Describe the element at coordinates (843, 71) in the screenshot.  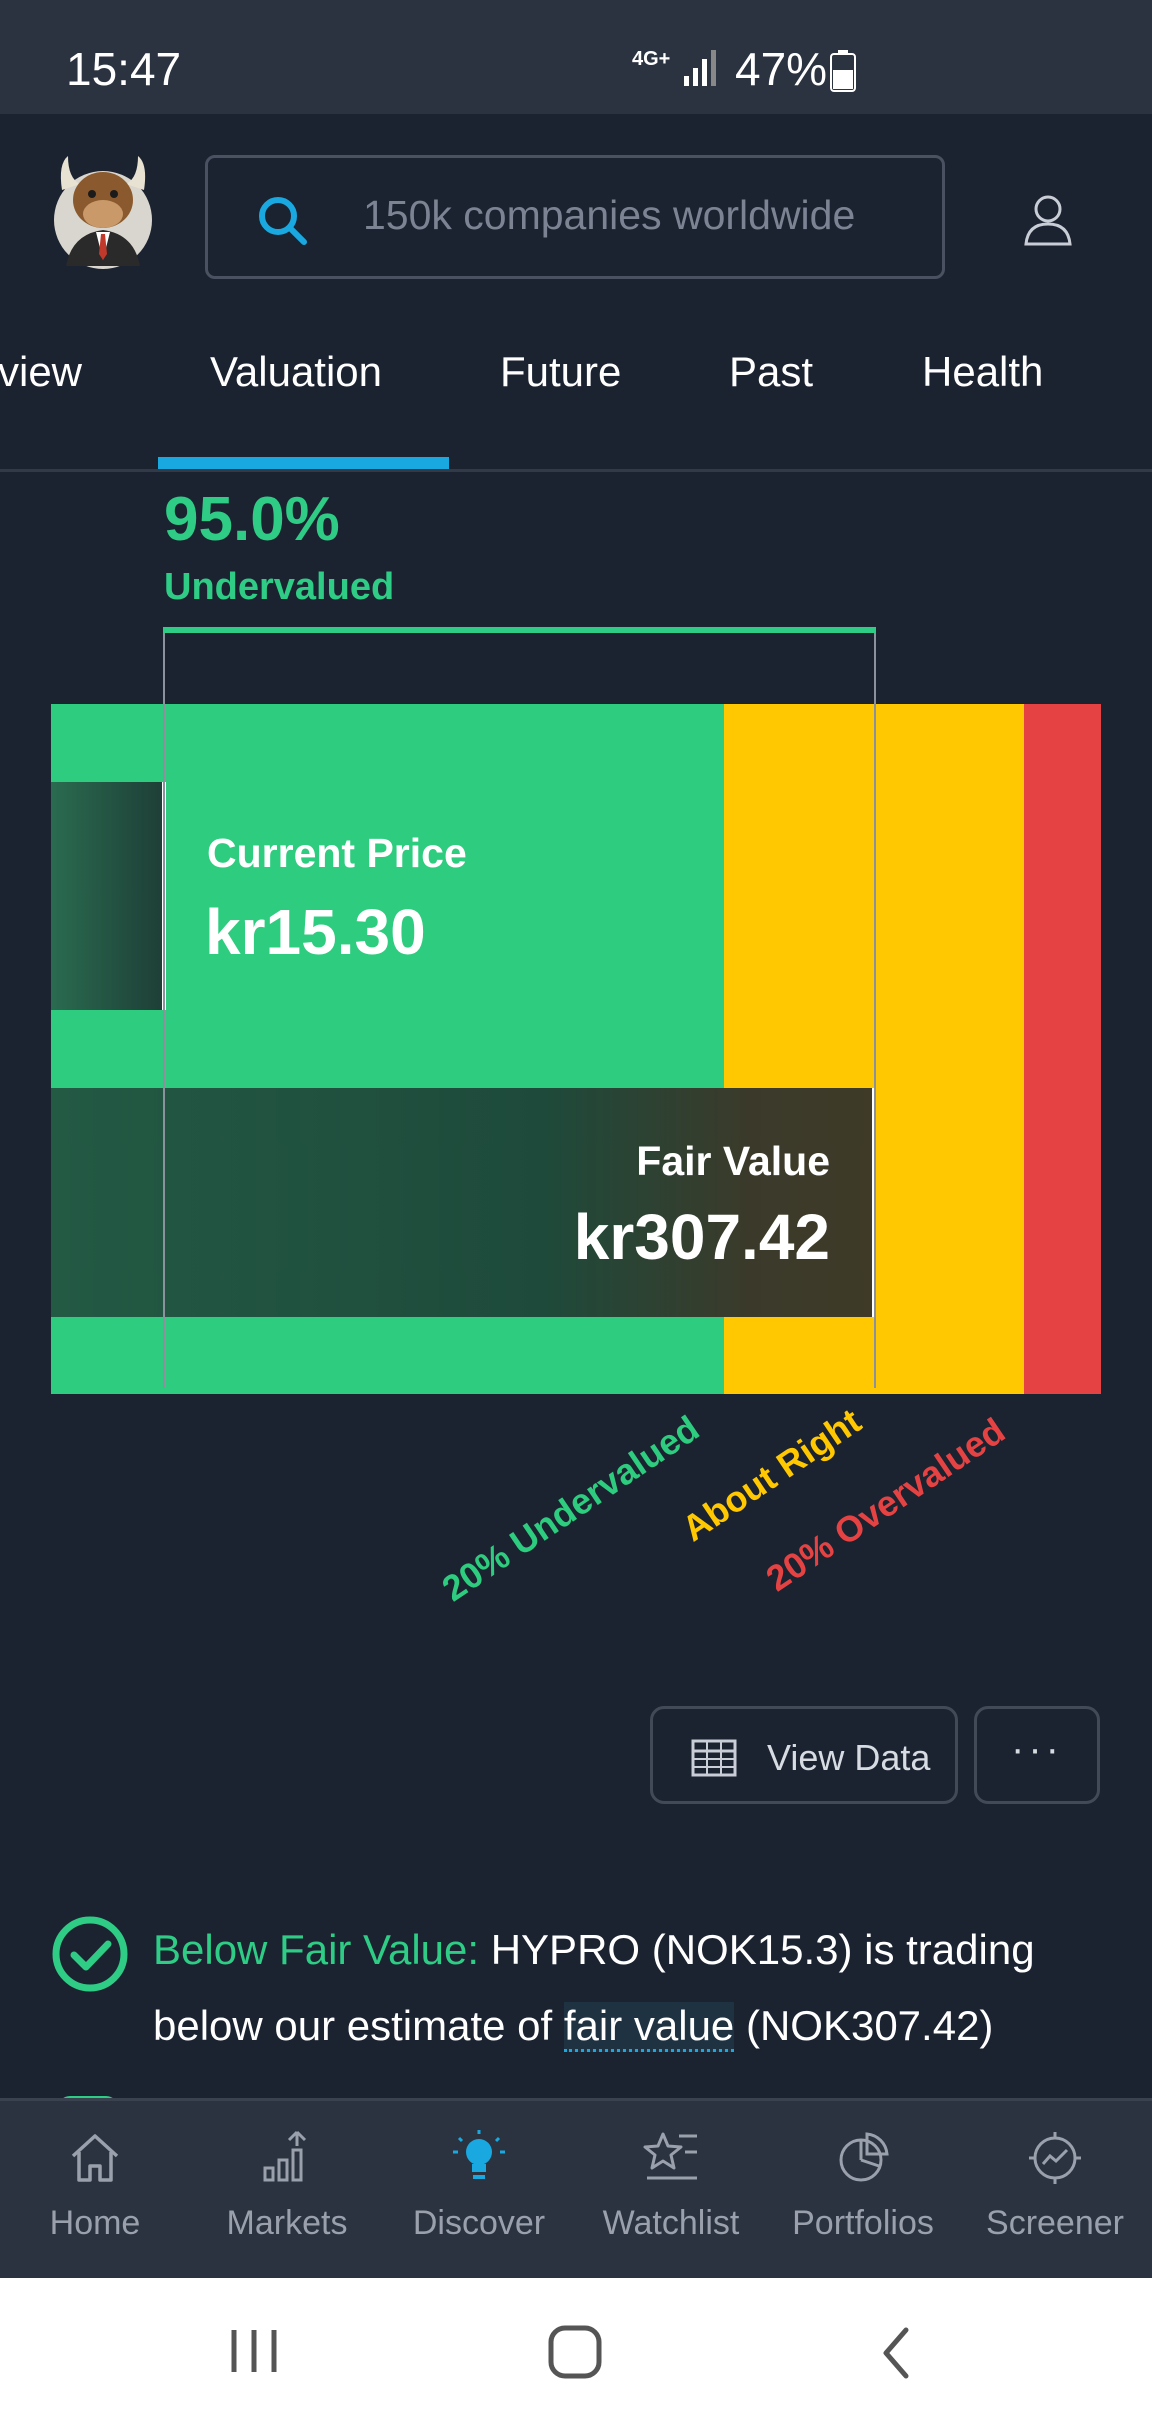
I see `battery-icon` at that location.